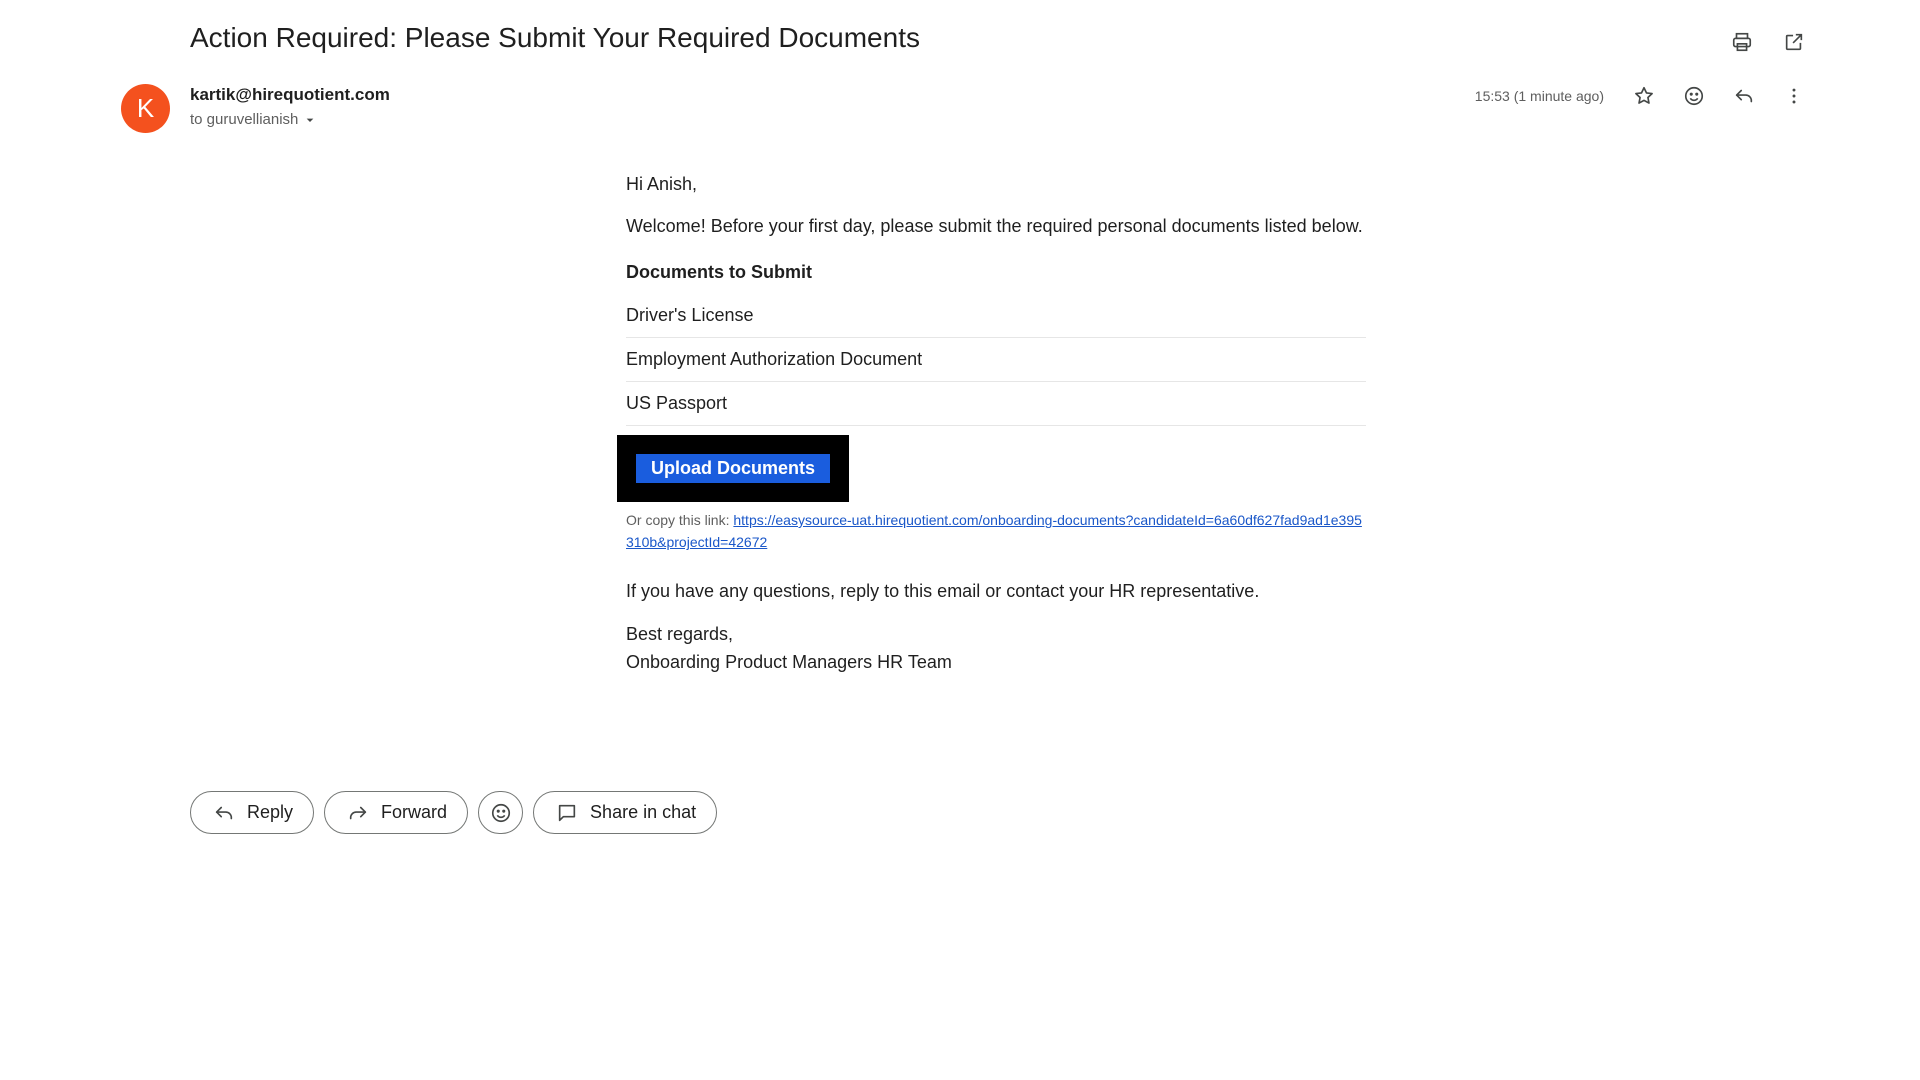 This screenshot has width=1920, height=1080. Describe the element at coordinates (244, 119) in the screenshot. I see `recipient-label: to guruvellianish` at that location.